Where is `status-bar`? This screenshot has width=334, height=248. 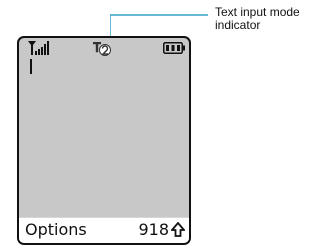
status-bar is located at coordinates (104, 48).